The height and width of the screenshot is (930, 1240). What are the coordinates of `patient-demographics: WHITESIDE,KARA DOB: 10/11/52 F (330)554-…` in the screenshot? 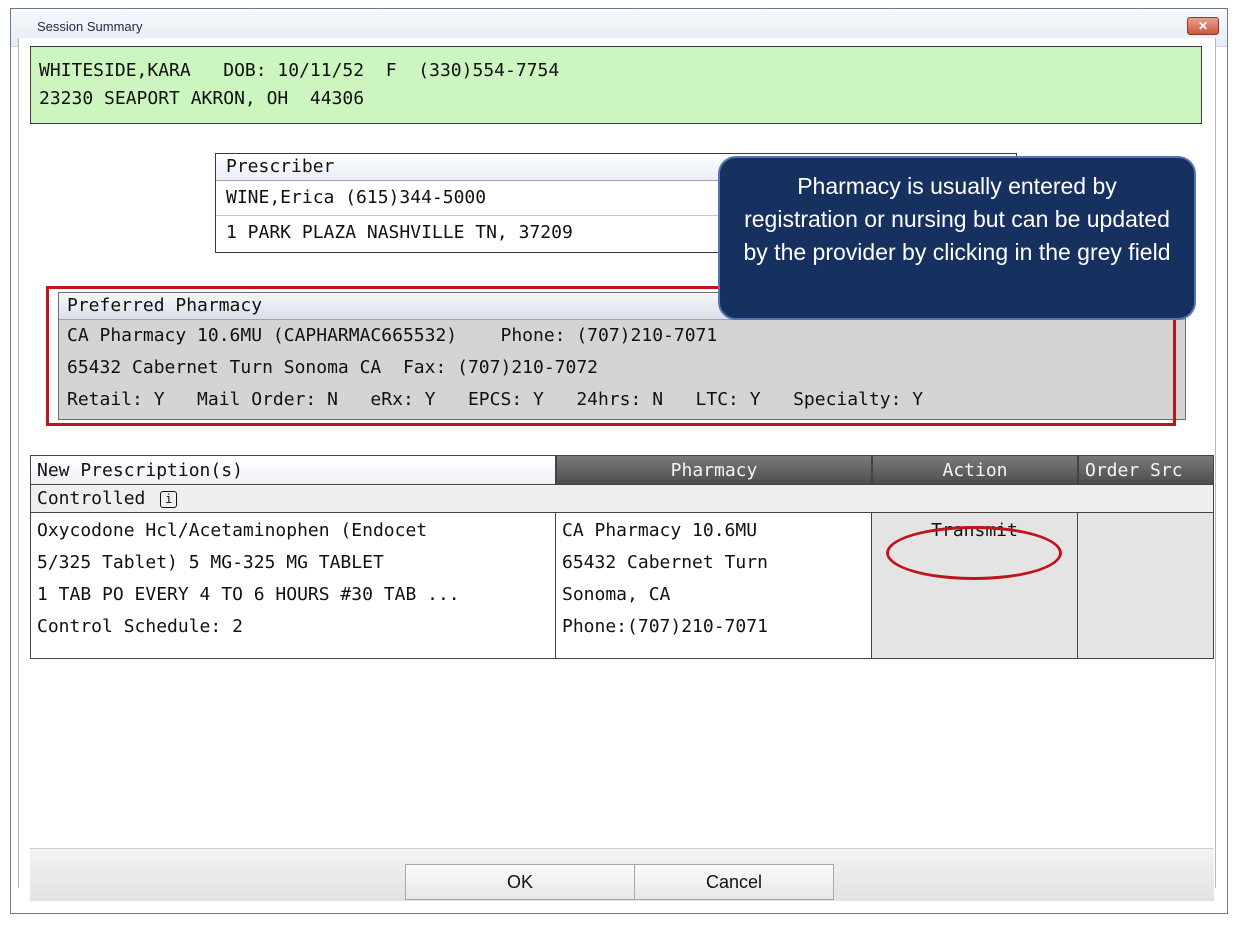 It's located at (299, 70).